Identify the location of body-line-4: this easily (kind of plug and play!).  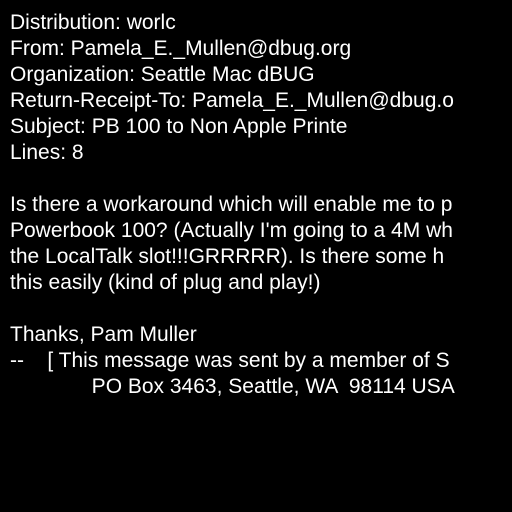
(165, 282).